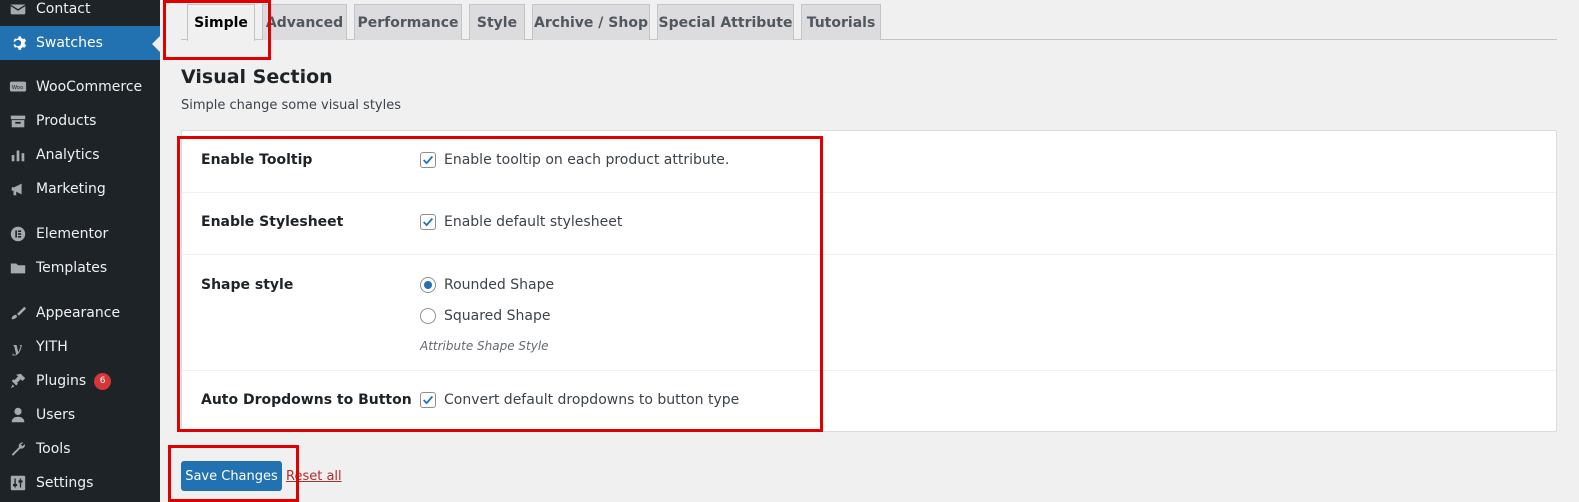 This screenshot has width=1579, height=502. I want to click on archive-icon, so click(18, 121).